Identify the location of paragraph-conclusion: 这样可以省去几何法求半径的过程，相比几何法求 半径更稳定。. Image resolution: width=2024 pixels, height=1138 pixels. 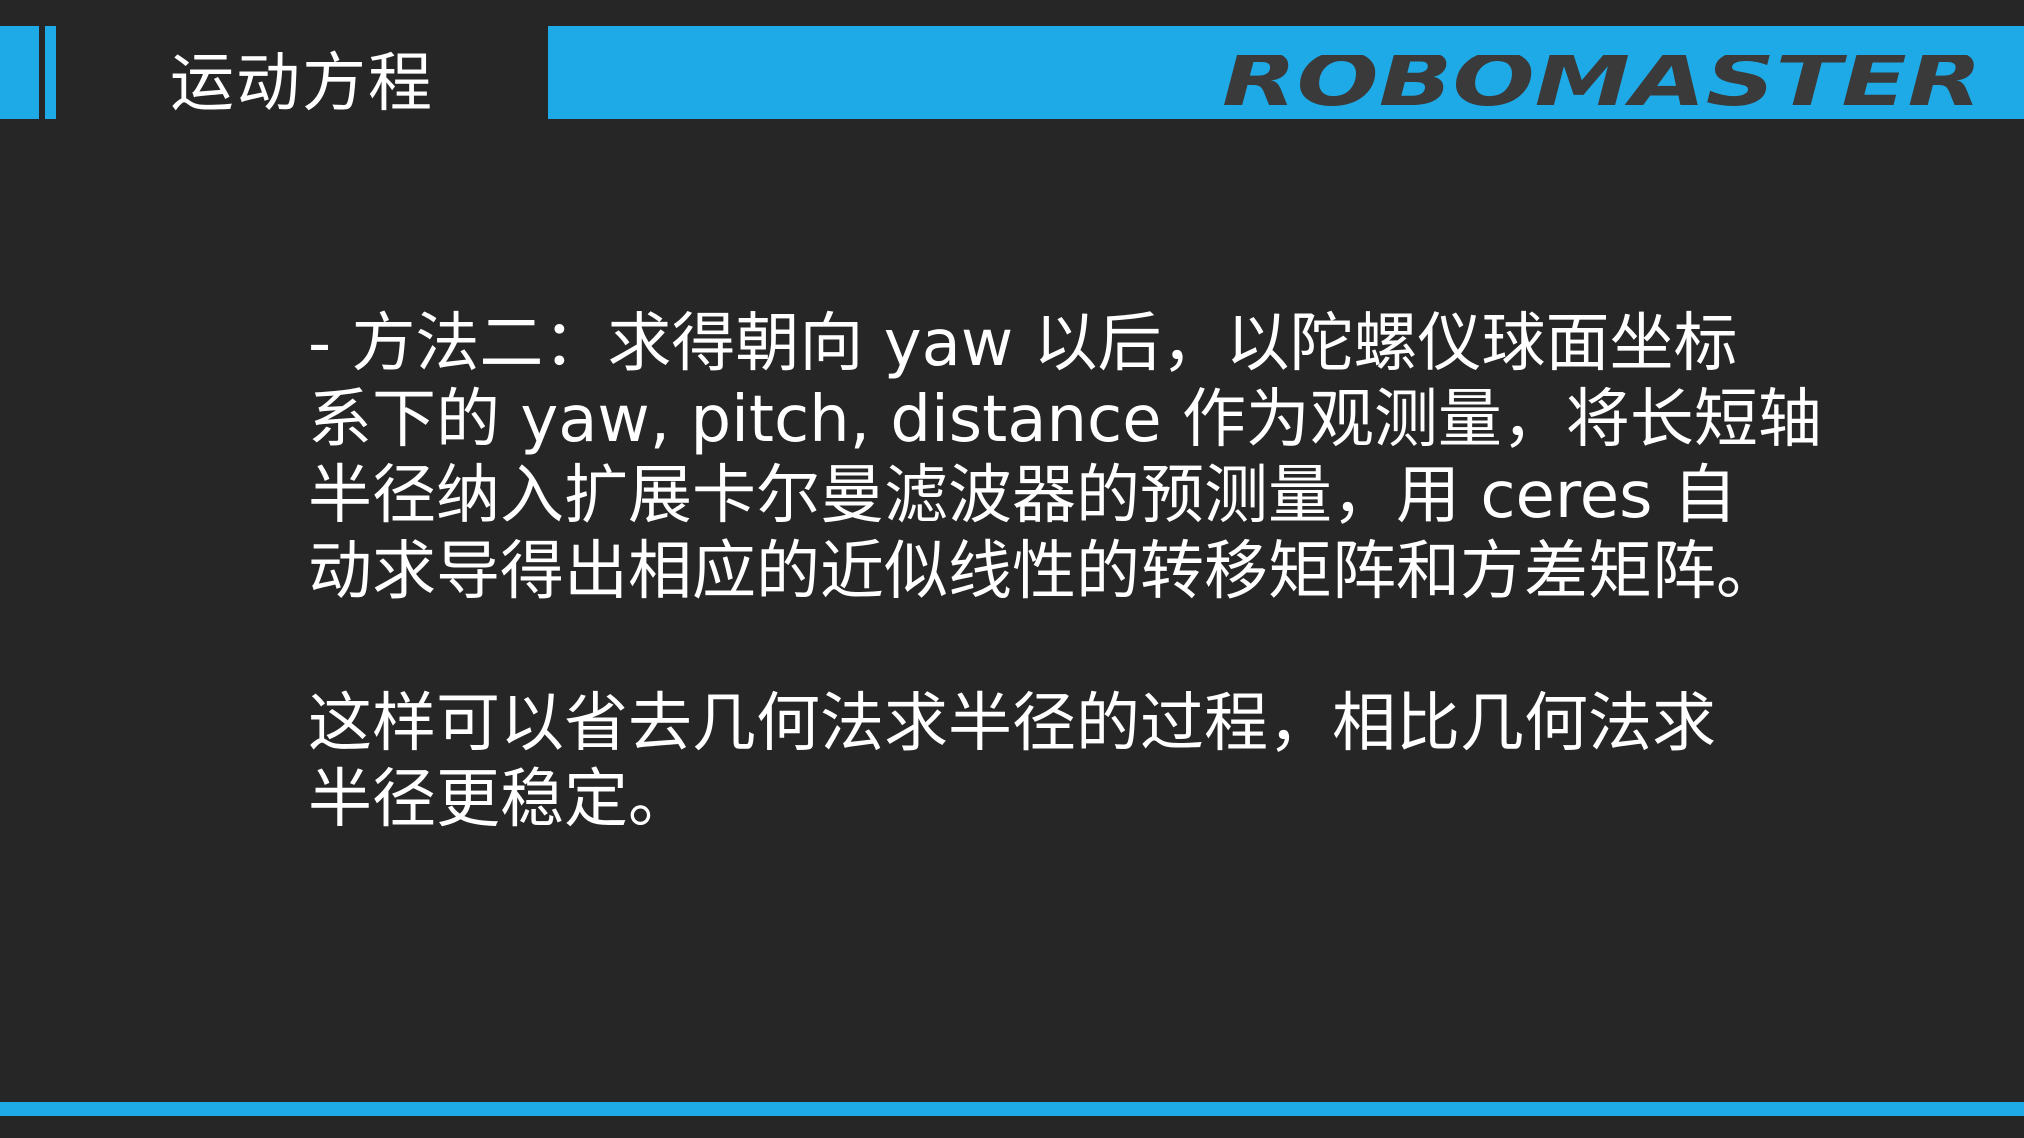
(1038, 762).